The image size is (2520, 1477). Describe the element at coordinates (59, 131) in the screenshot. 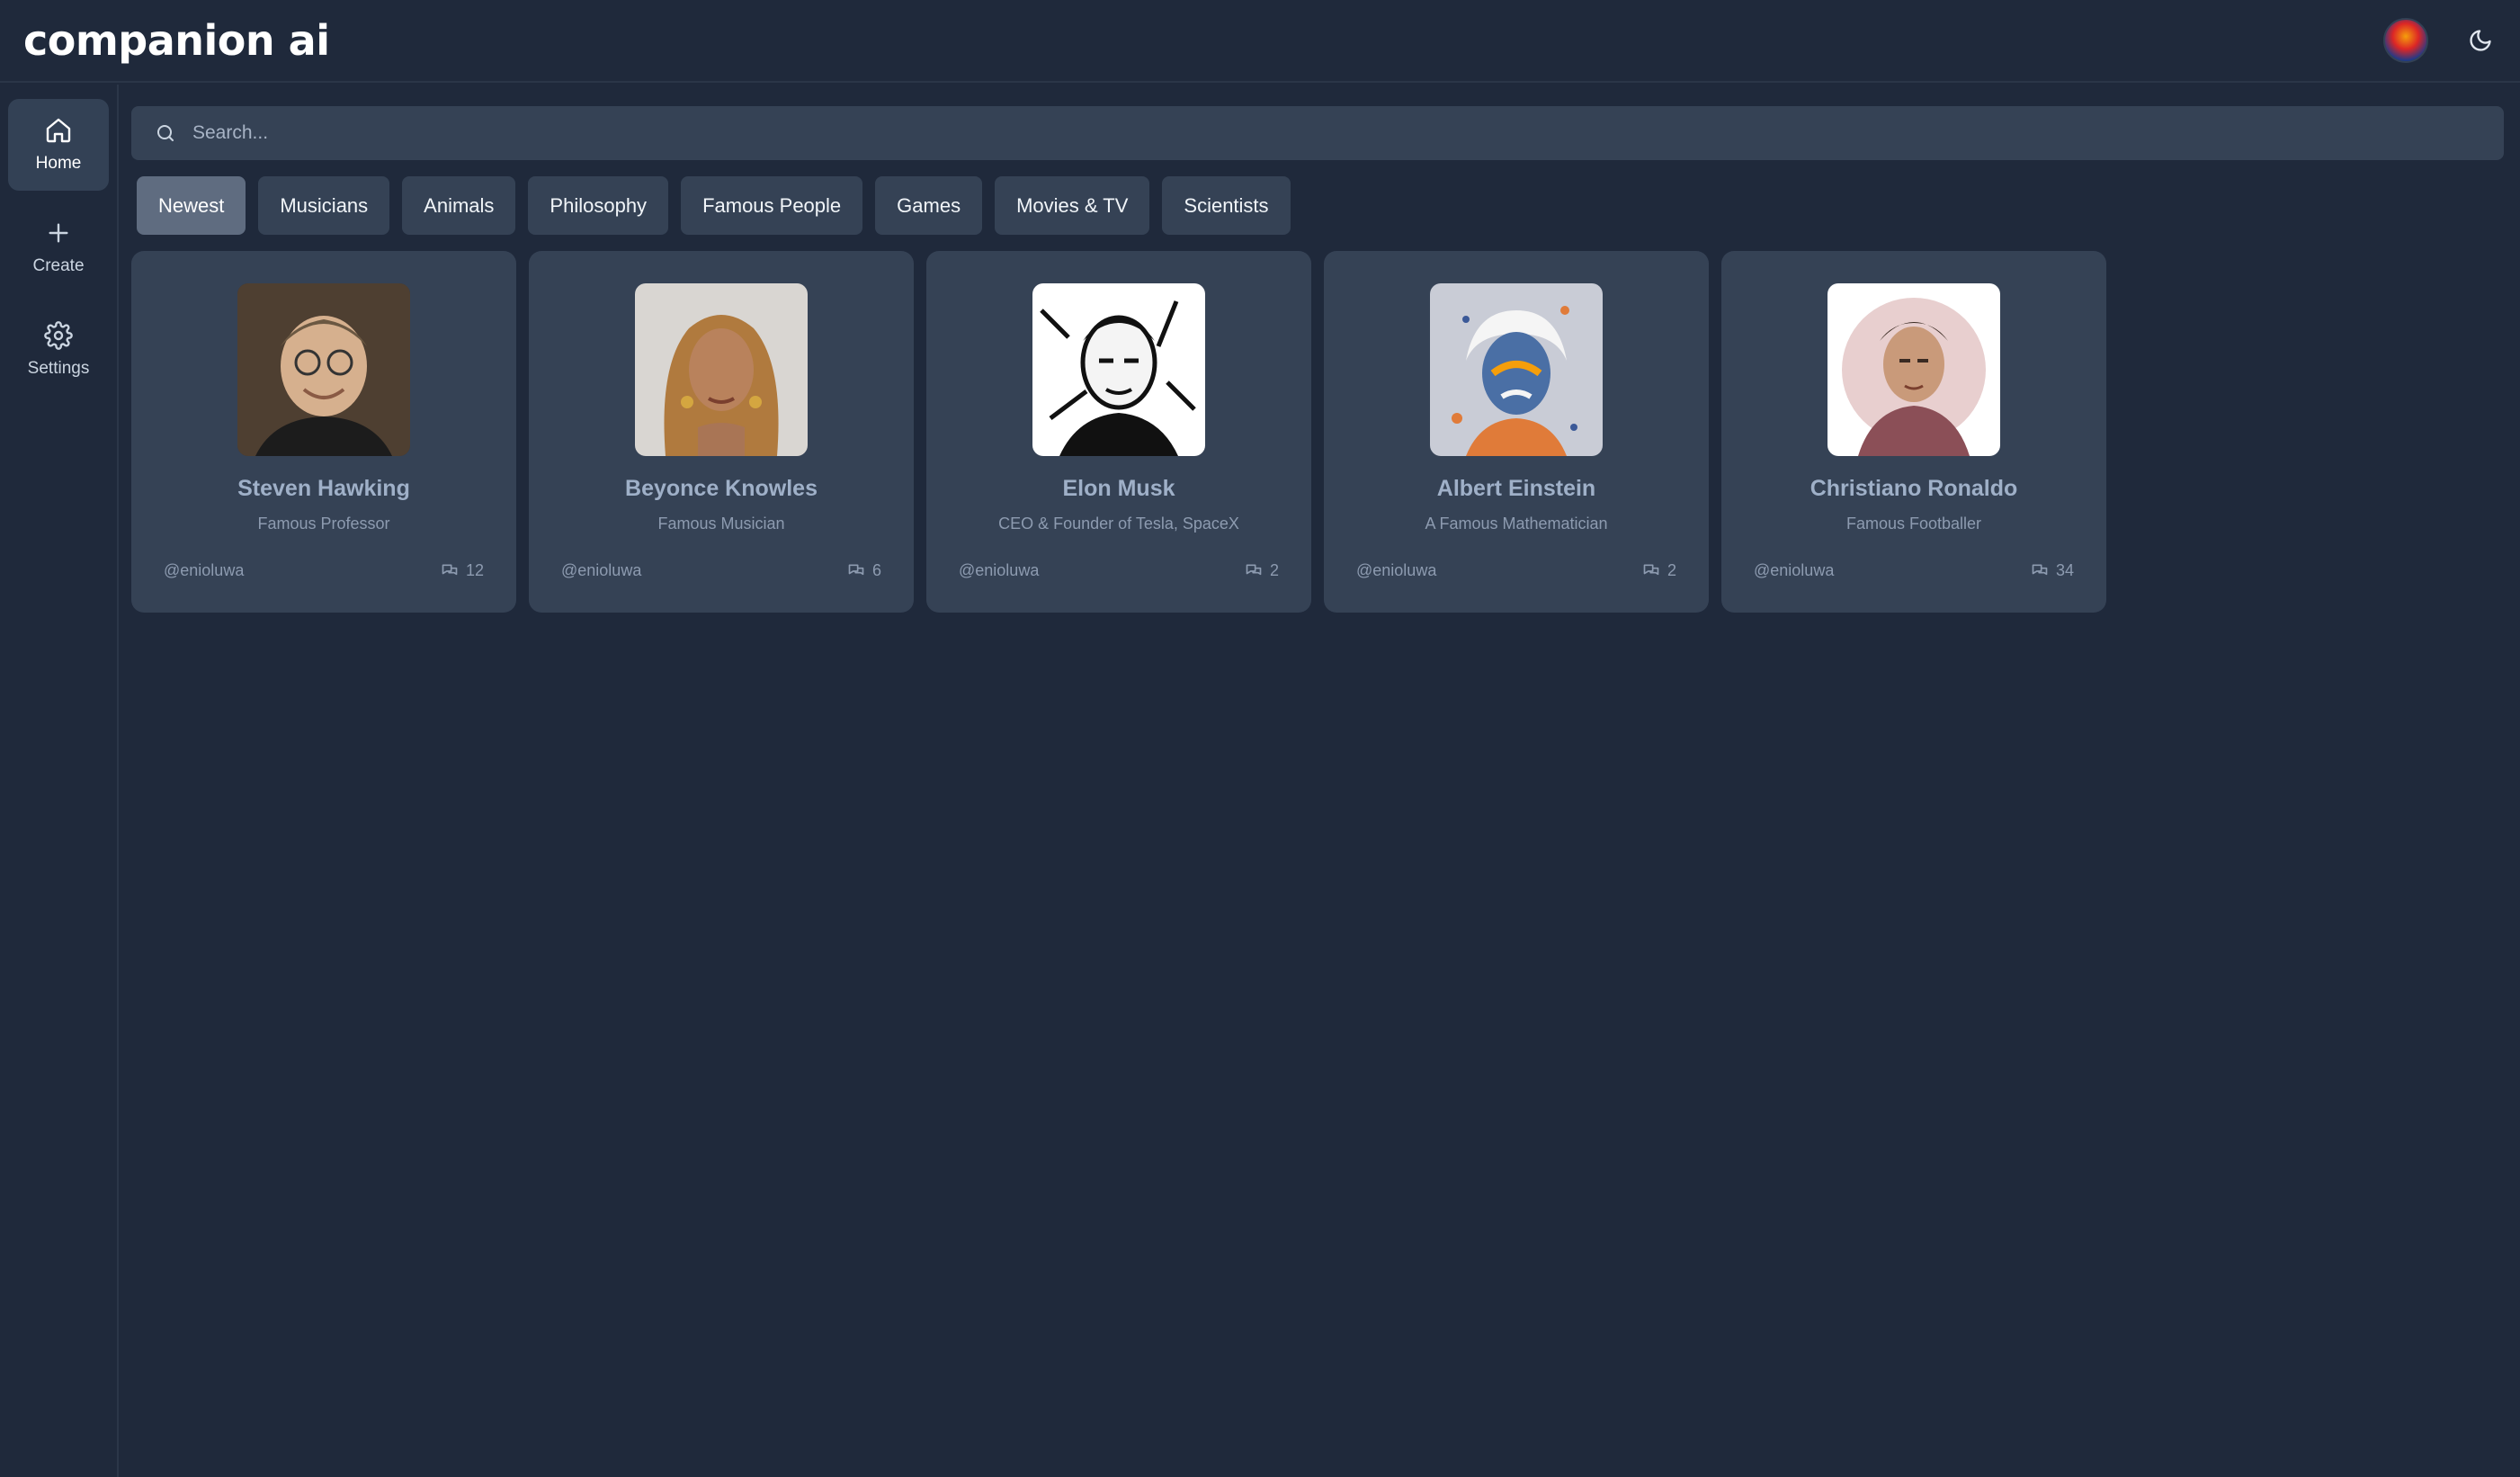

I see `home-icon` at that location.